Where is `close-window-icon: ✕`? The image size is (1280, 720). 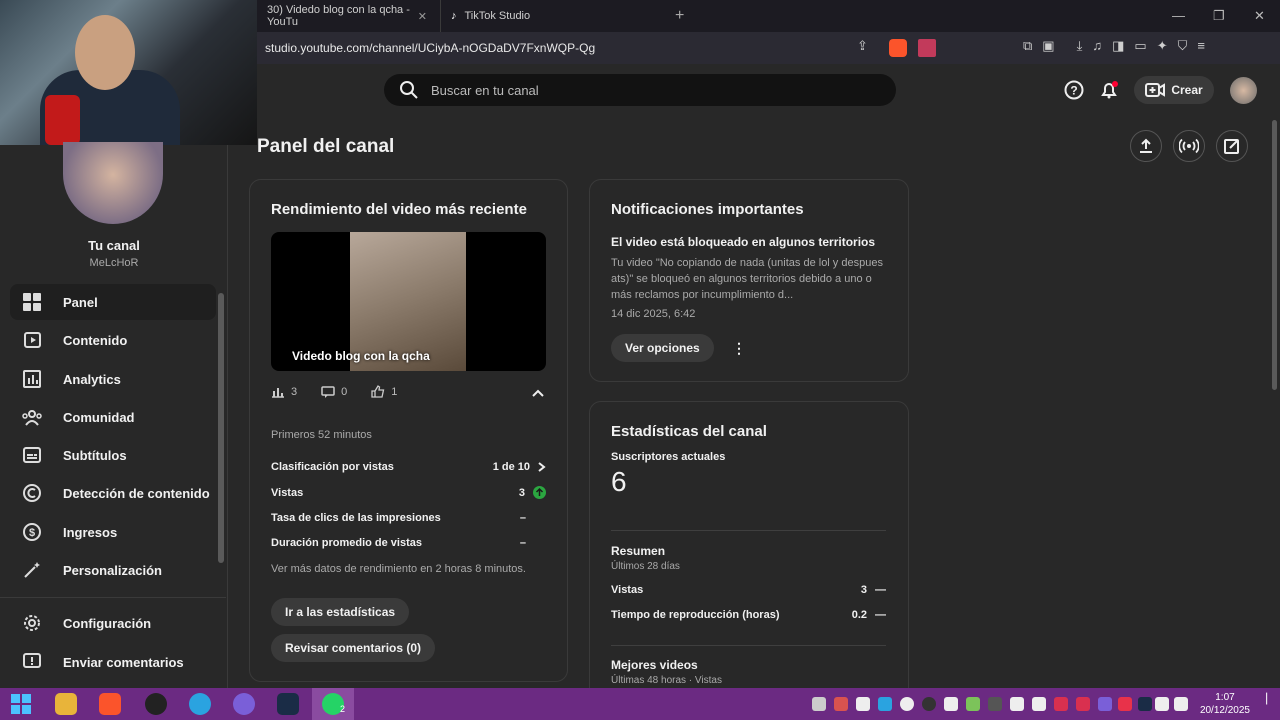 close-window-icon: ✕ is located at coordinates (1259, 16).